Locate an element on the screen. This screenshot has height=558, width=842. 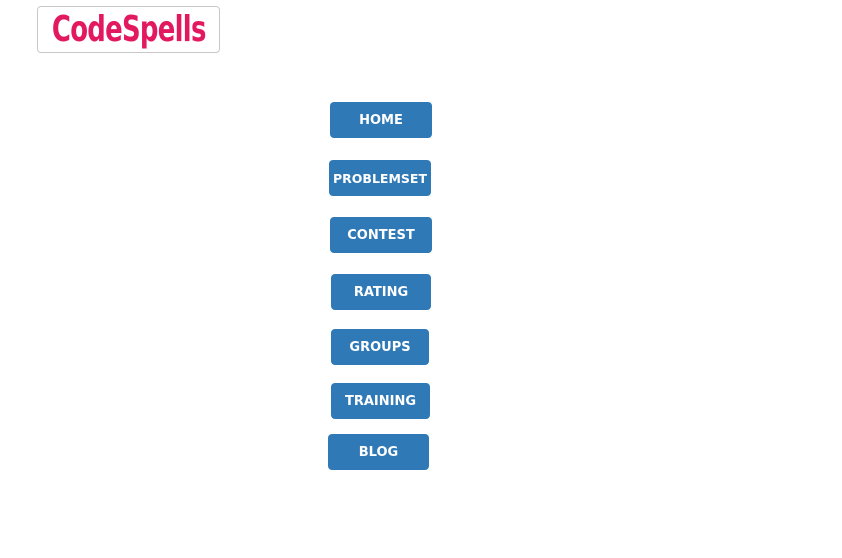
blog-button-label: BLOG is located at coordinates (378, 452).